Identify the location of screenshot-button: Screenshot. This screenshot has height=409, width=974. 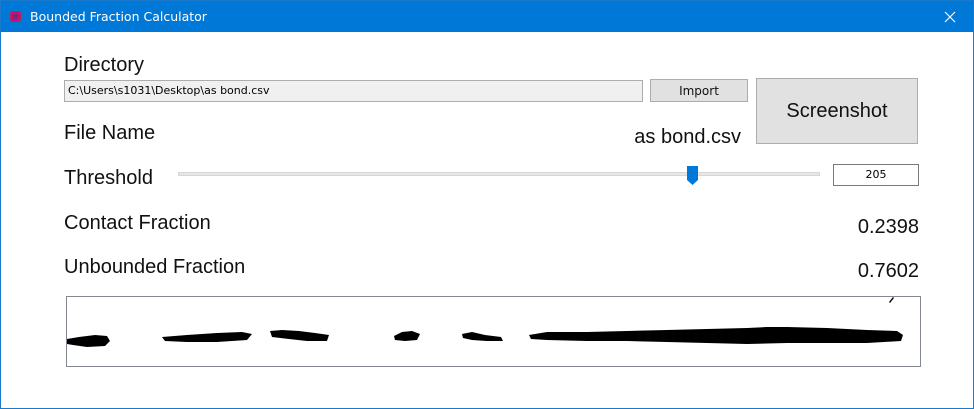
(837, 111).